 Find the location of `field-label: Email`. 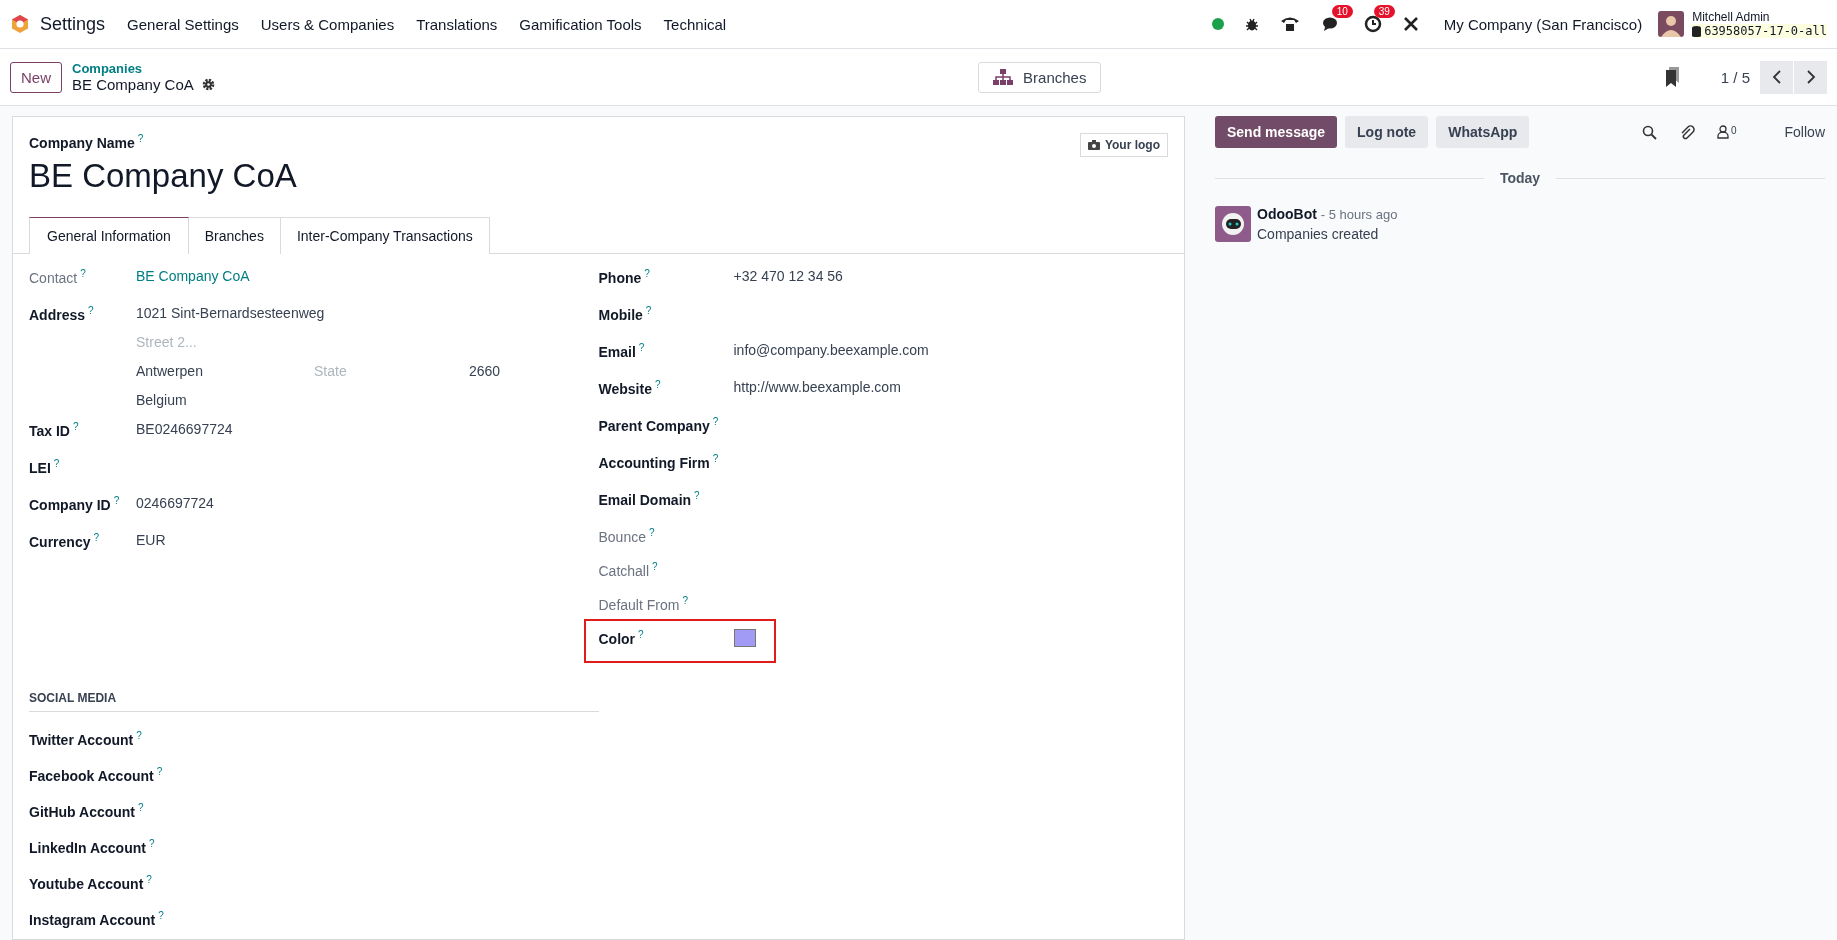

field-label: Email is located at coordinates (617, 351).